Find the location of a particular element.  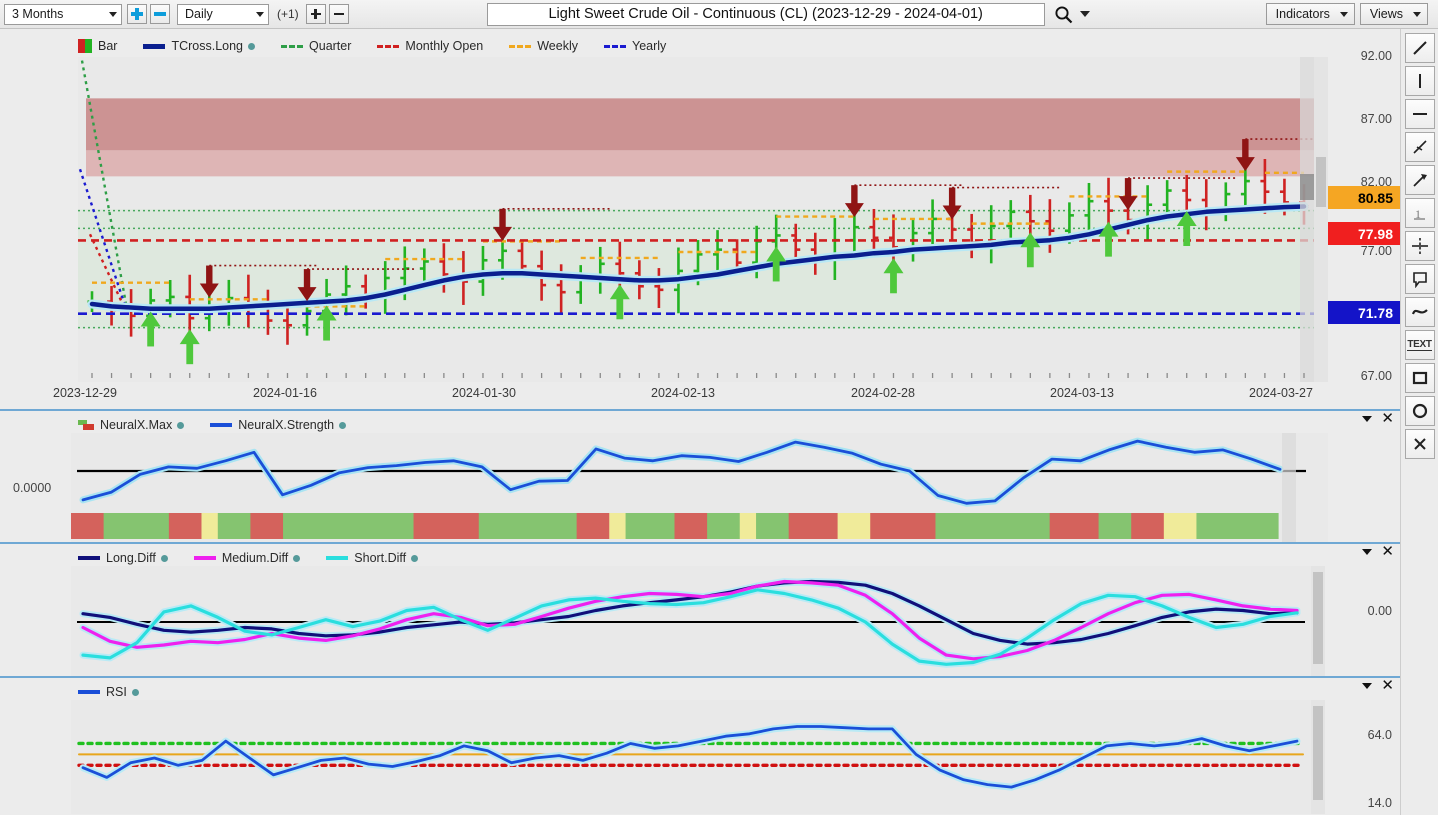

range-decrease-button is located at coordinates (160, 14).